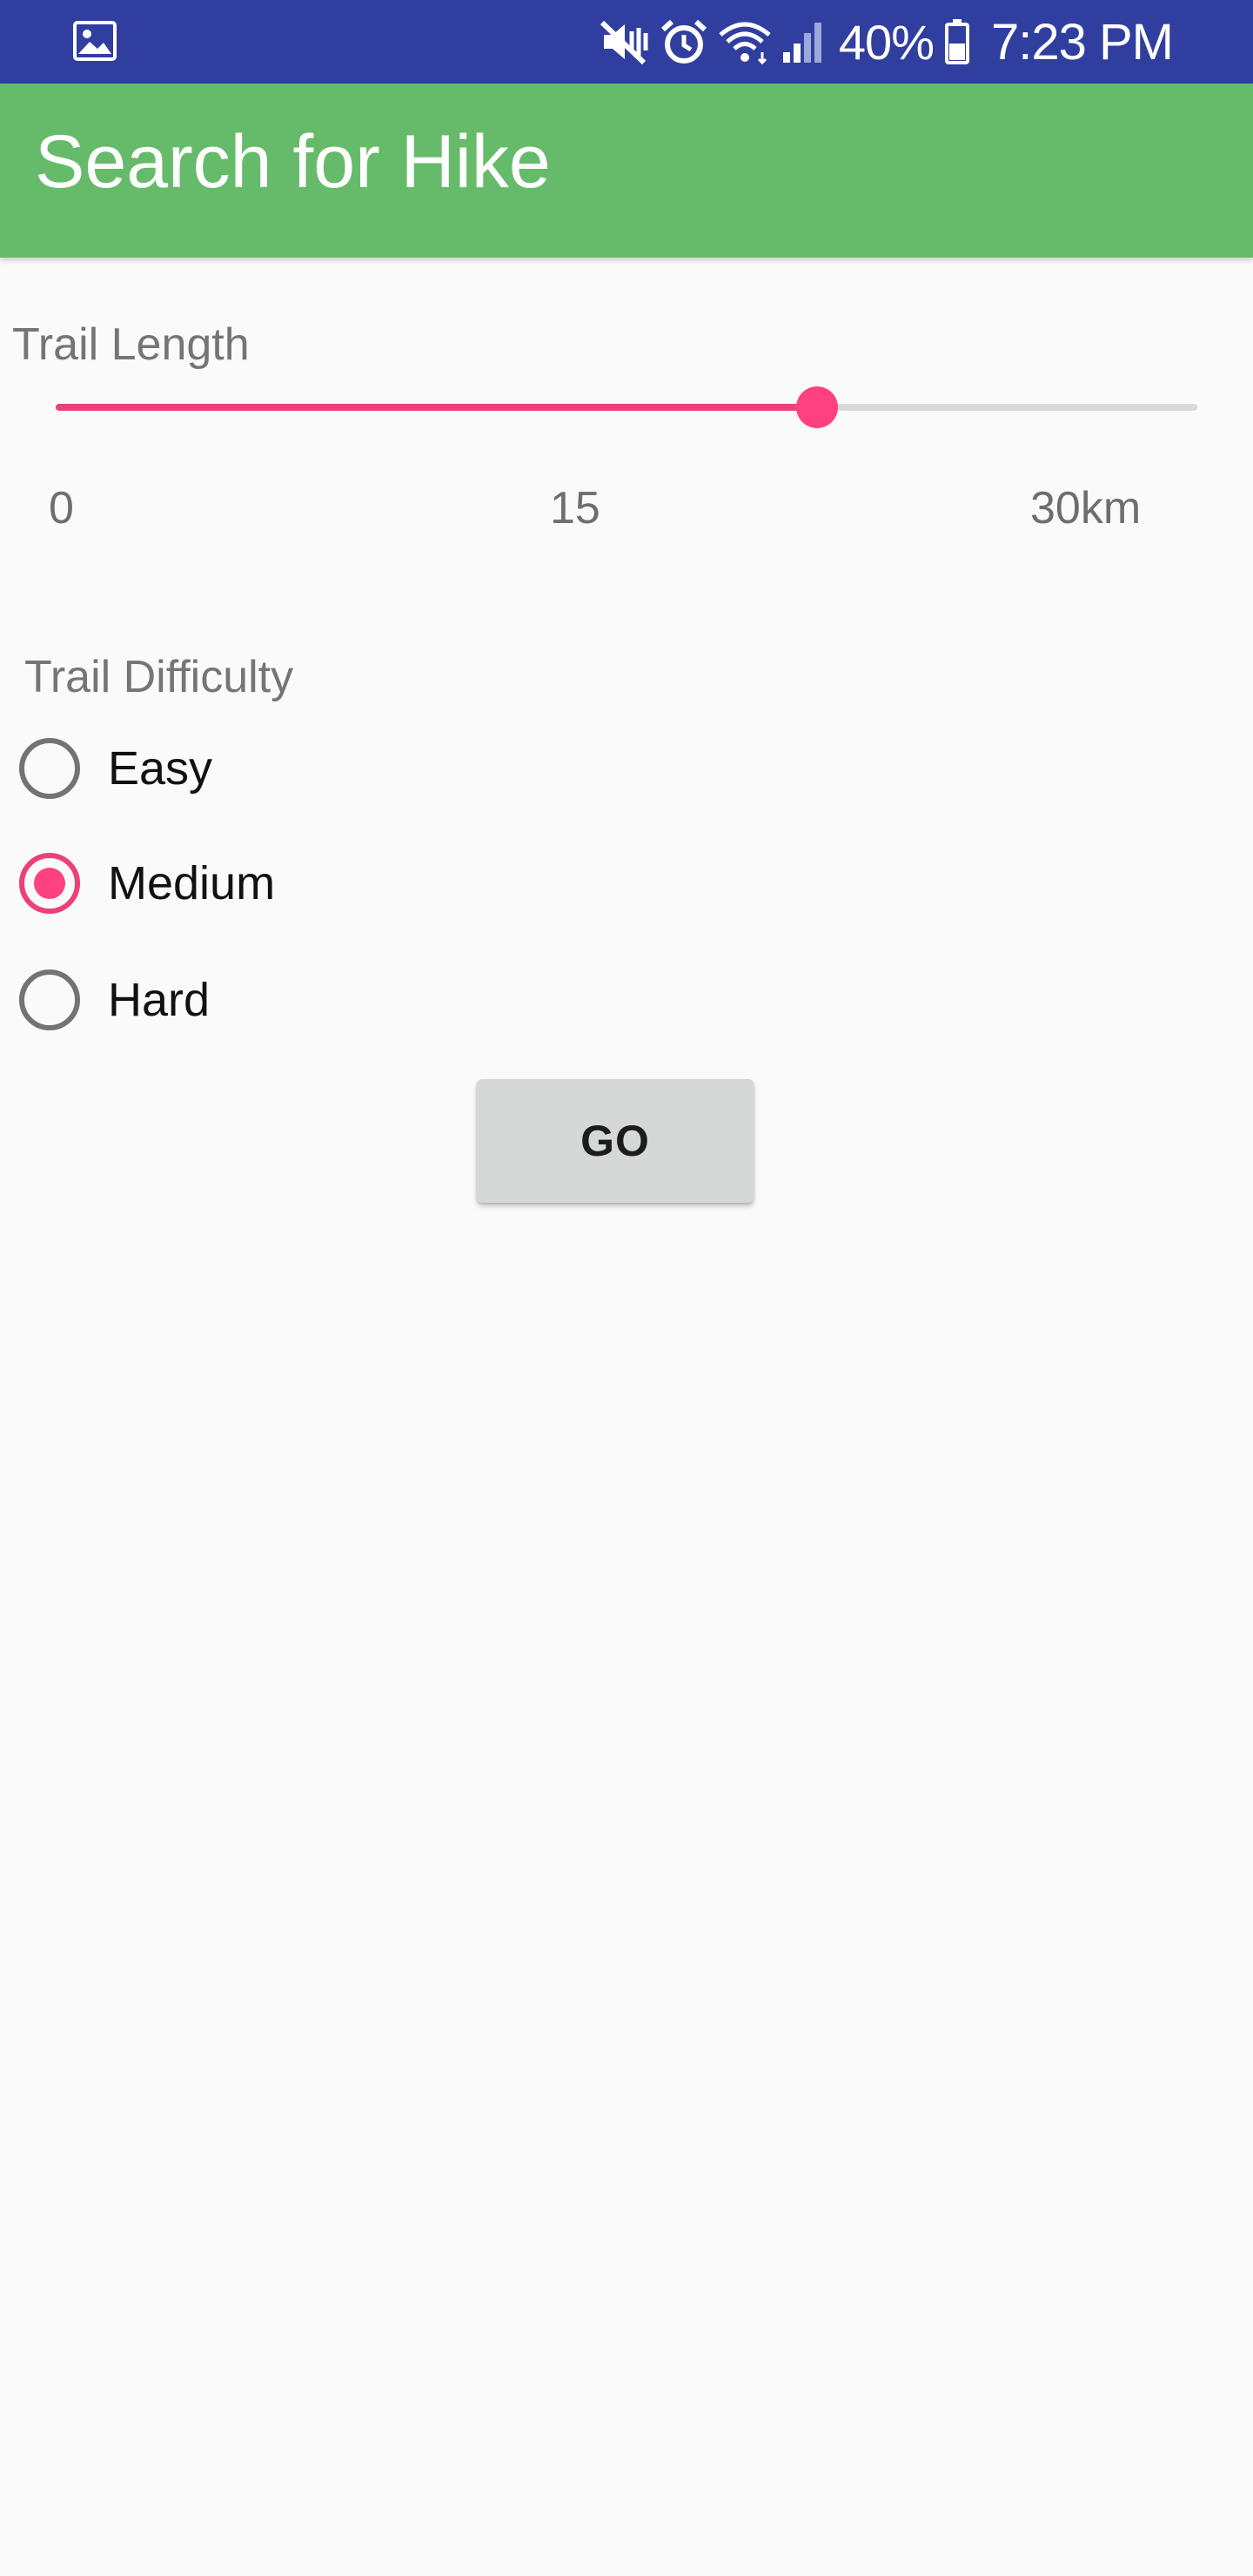  What do you see at coordinates (816, 407) in the screenshot?
I see `slider-thumb` at bounding box center [816, 407].